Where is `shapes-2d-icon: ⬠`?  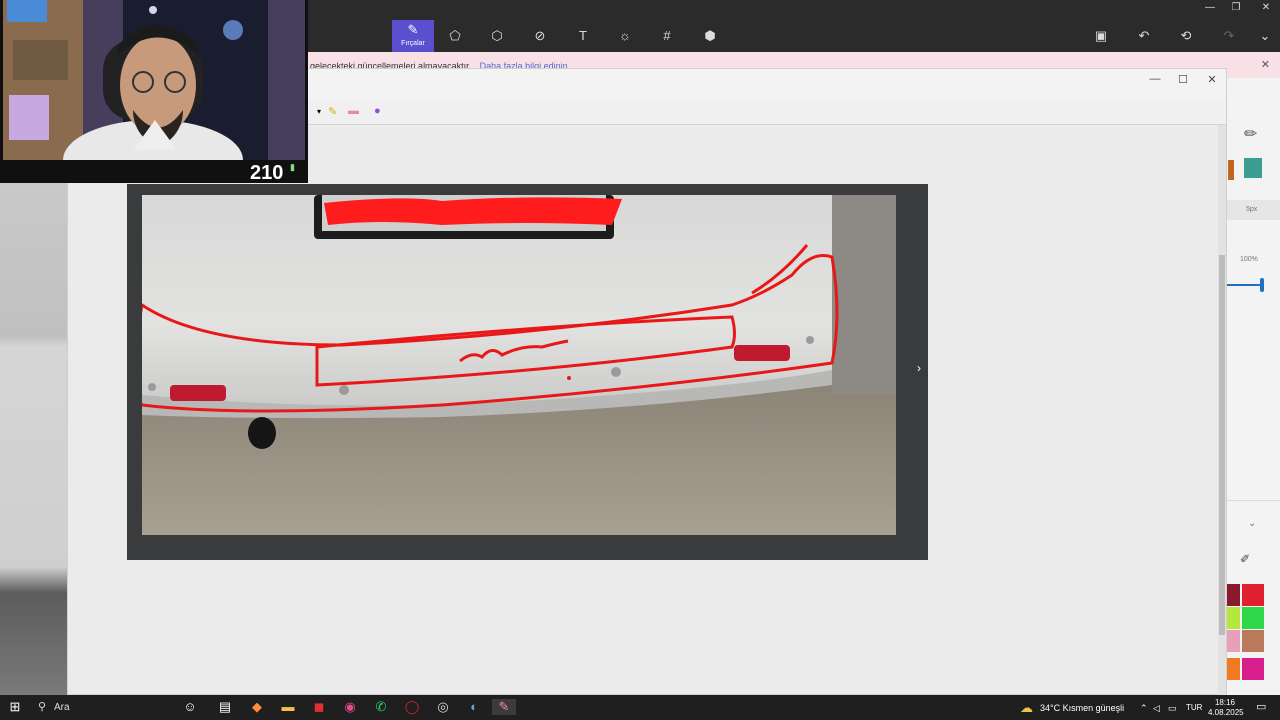
shapes-2d-icon: ⬠ is located at coordinates (455, 35).